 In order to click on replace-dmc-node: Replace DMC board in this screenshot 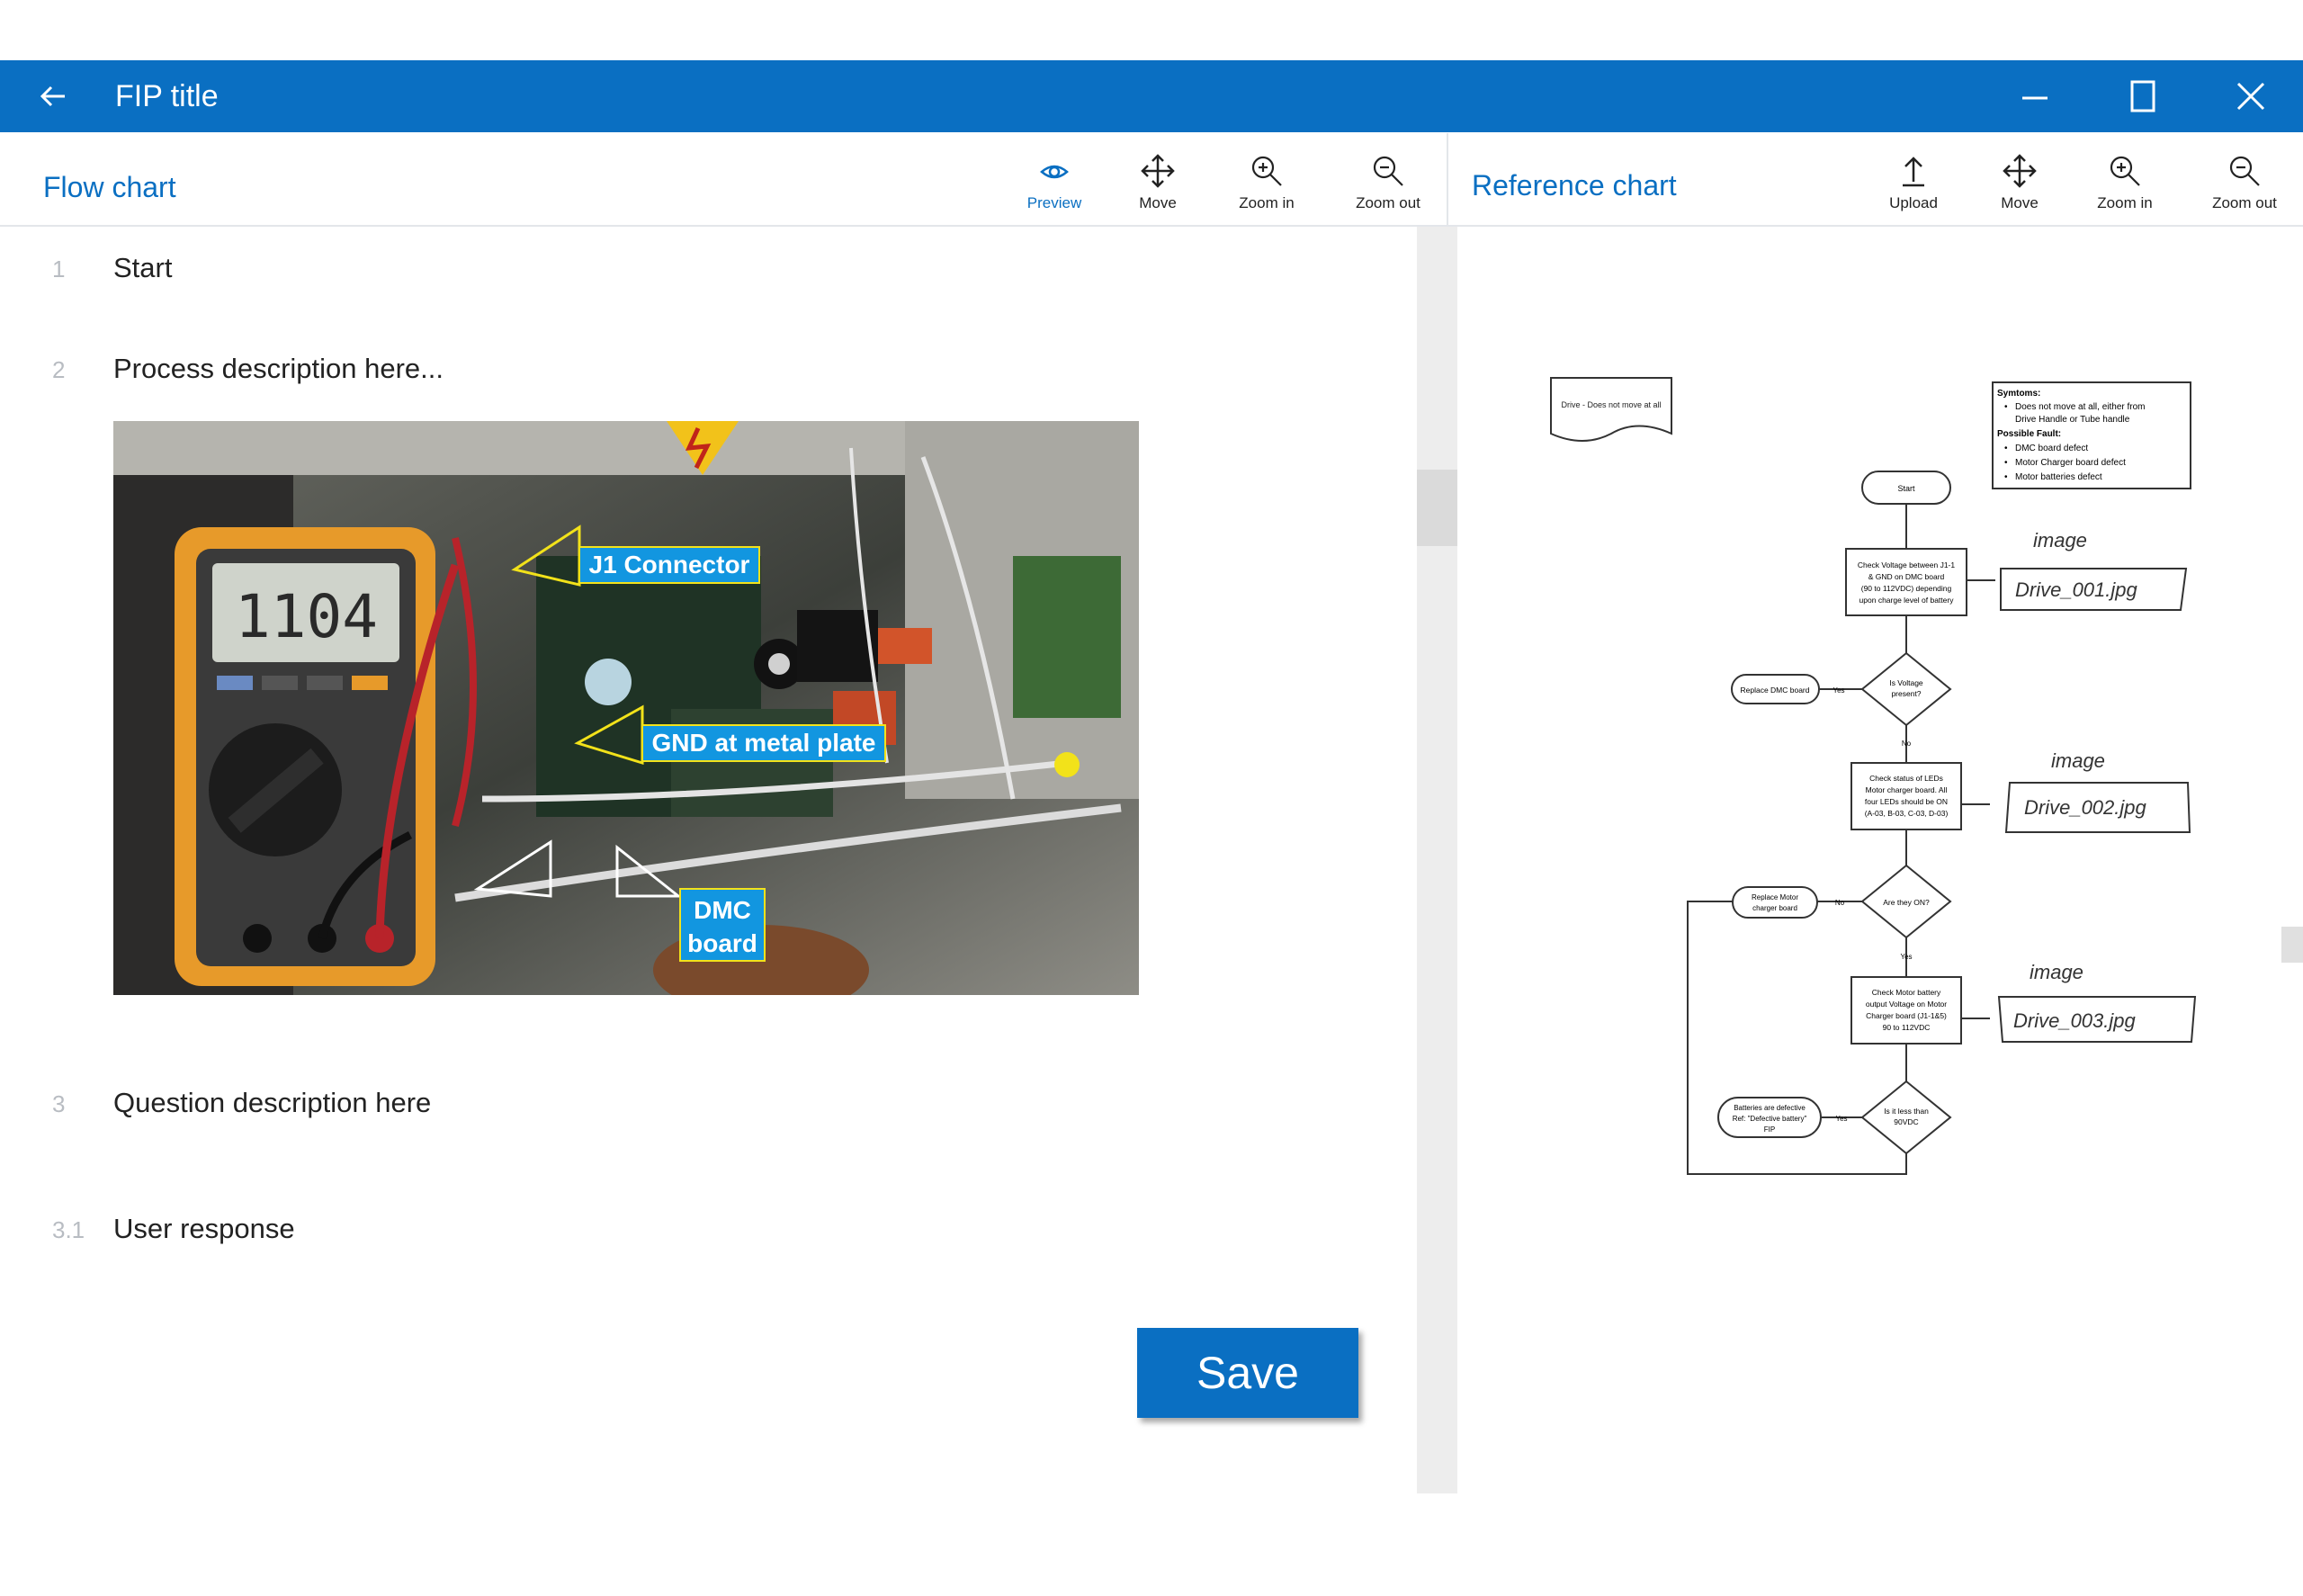, I will do `click(1775, 690)`.